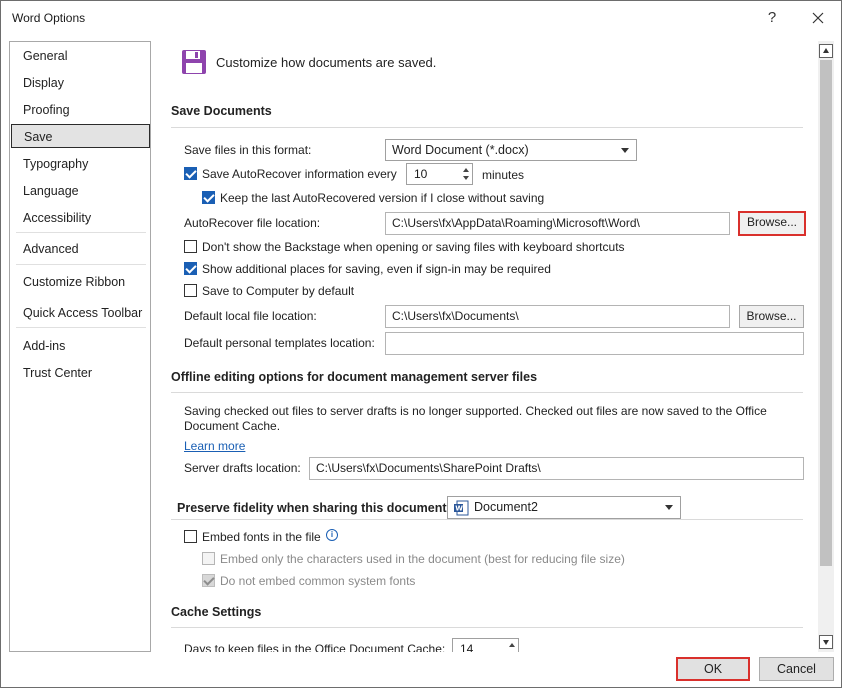  I want to click on sidebar-item-general: General, so click(80, 56).